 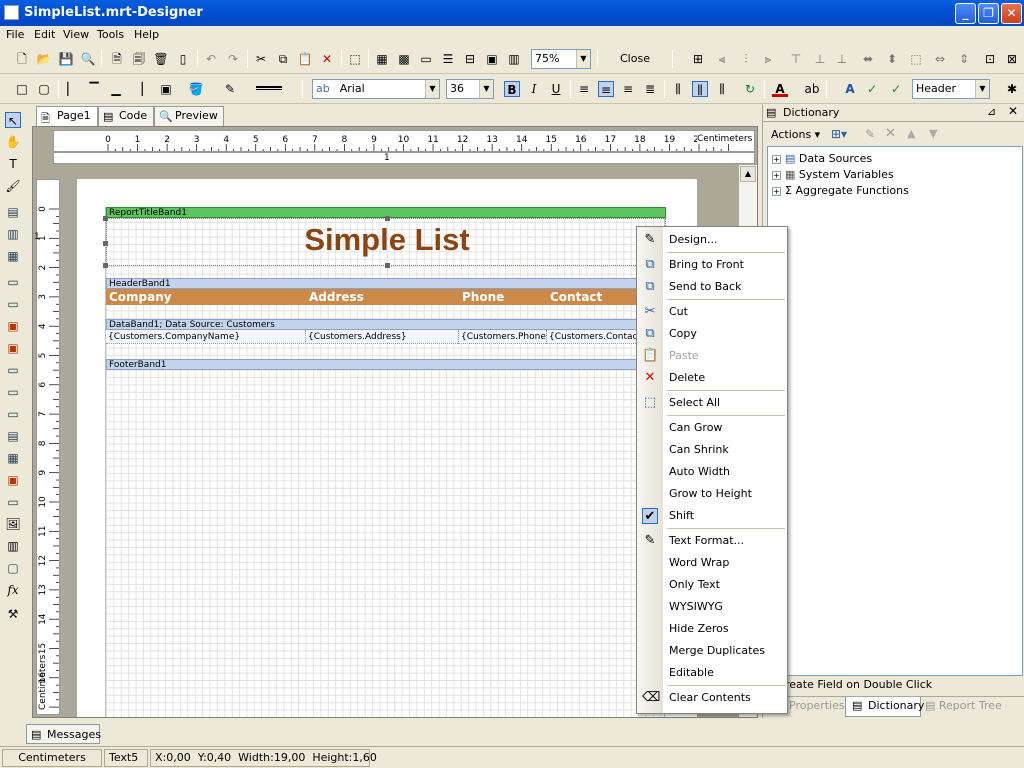 I want to click on paste-icon: 📋, so click(x=305, y=59).